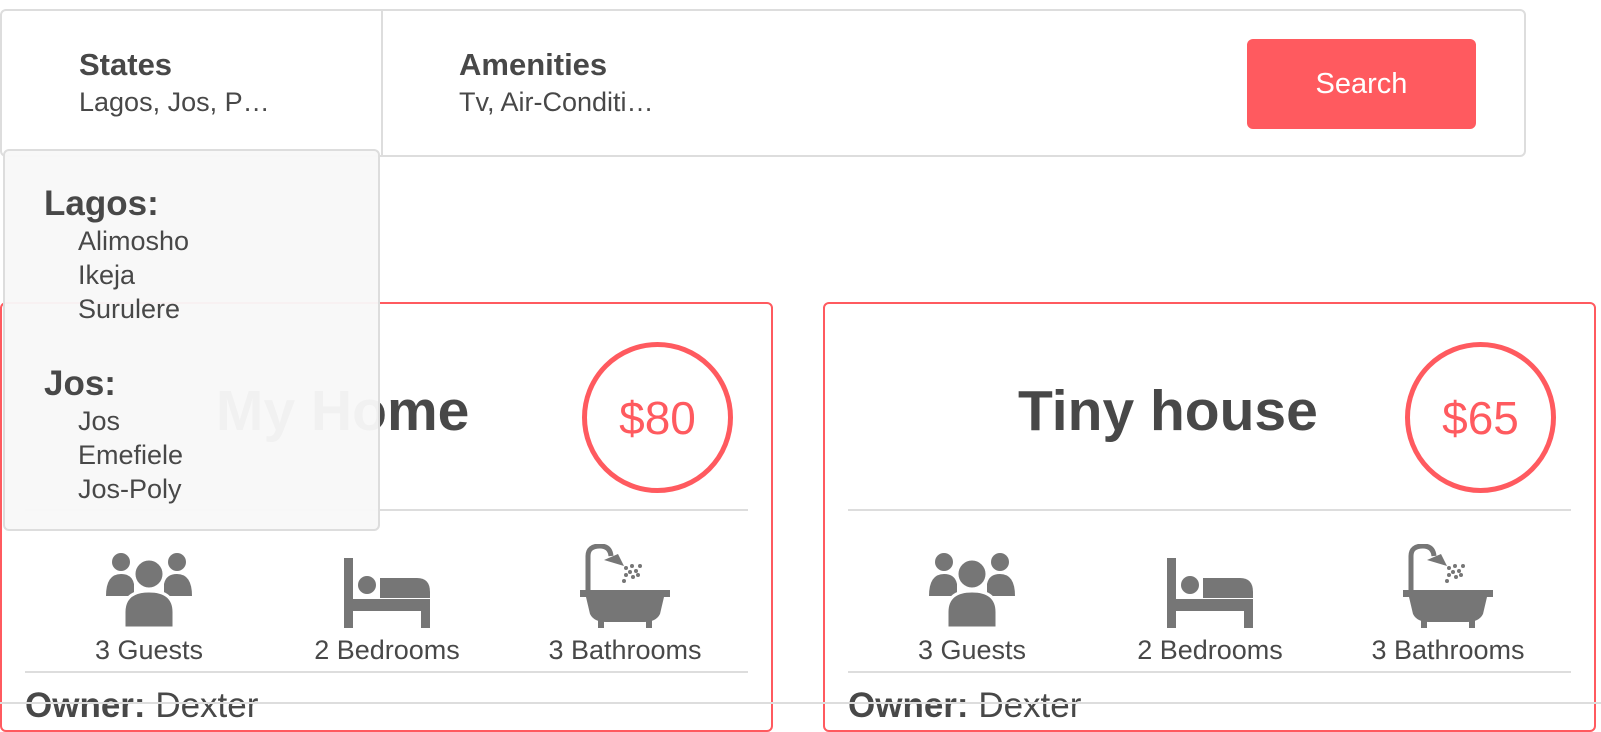 The width and height of the screenshot is (1601, 732). Describe the element at coordinates (101, 204) in the screenshot. I see `dropdown-state-lagos: Lagos:` at that location.